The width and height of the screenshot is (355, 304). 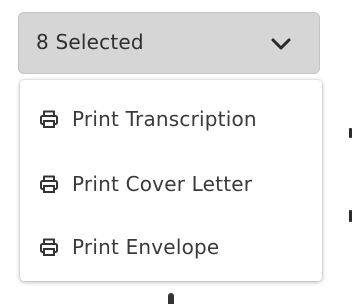 I want to click on menu-item-label: Print Transcription, so click(x=164, y=119).